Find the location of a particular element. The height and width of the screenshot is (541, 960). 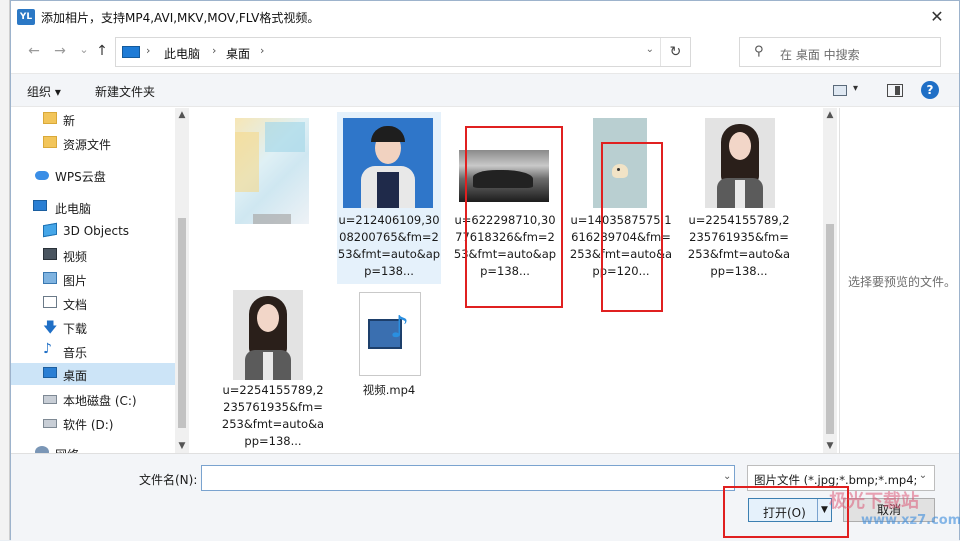

address-dropdown-icon: ⌄ is located at coordinates (650, 49).